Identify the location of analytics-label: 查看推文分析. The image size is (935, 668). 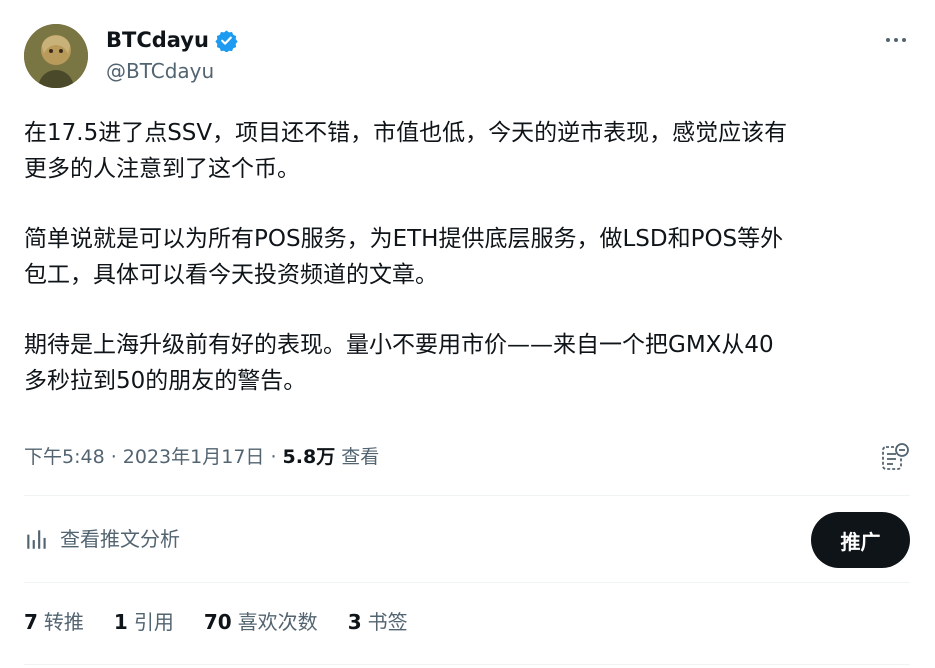
(120, 539).